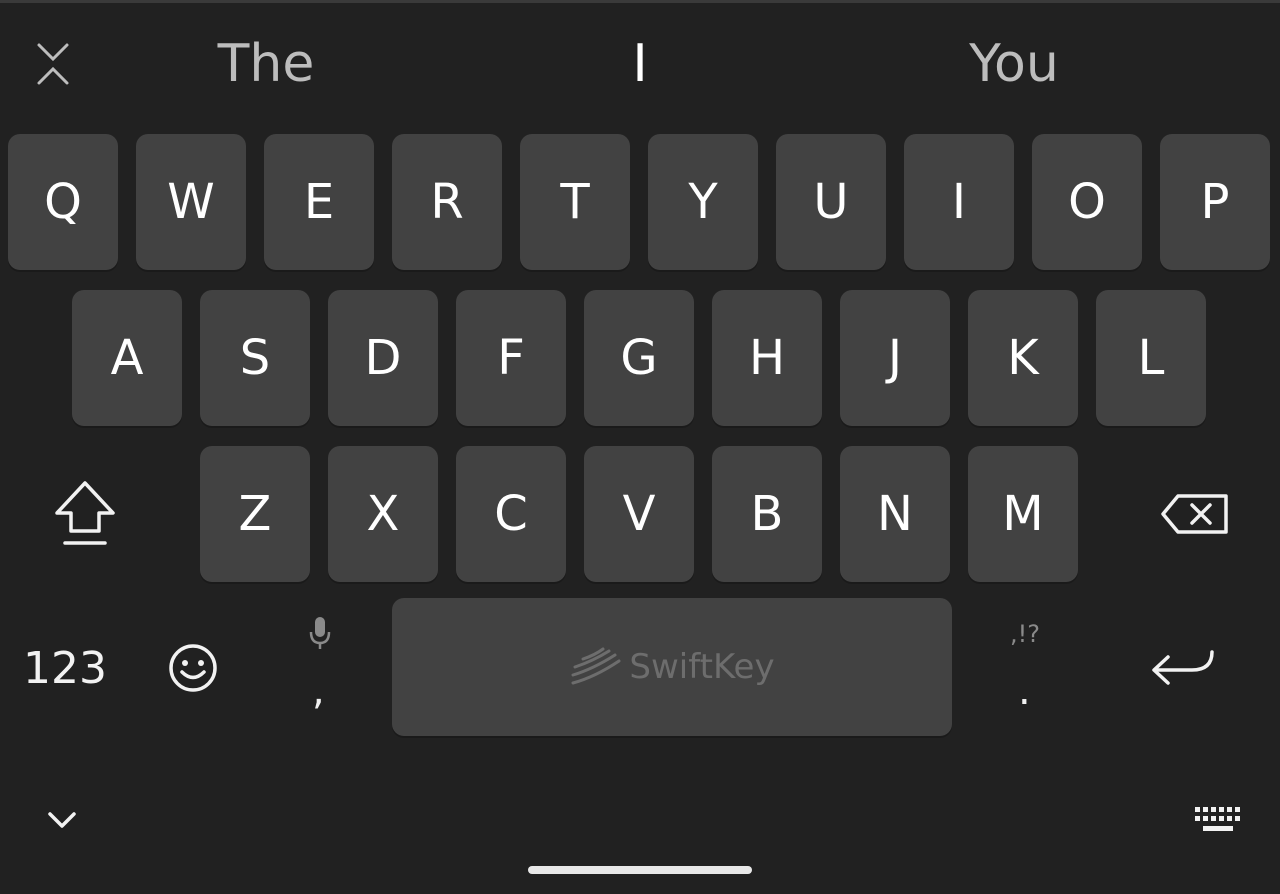  Describe the element at coordinates (895, 514) in the screenshot. I see `key-n: N` at that location.